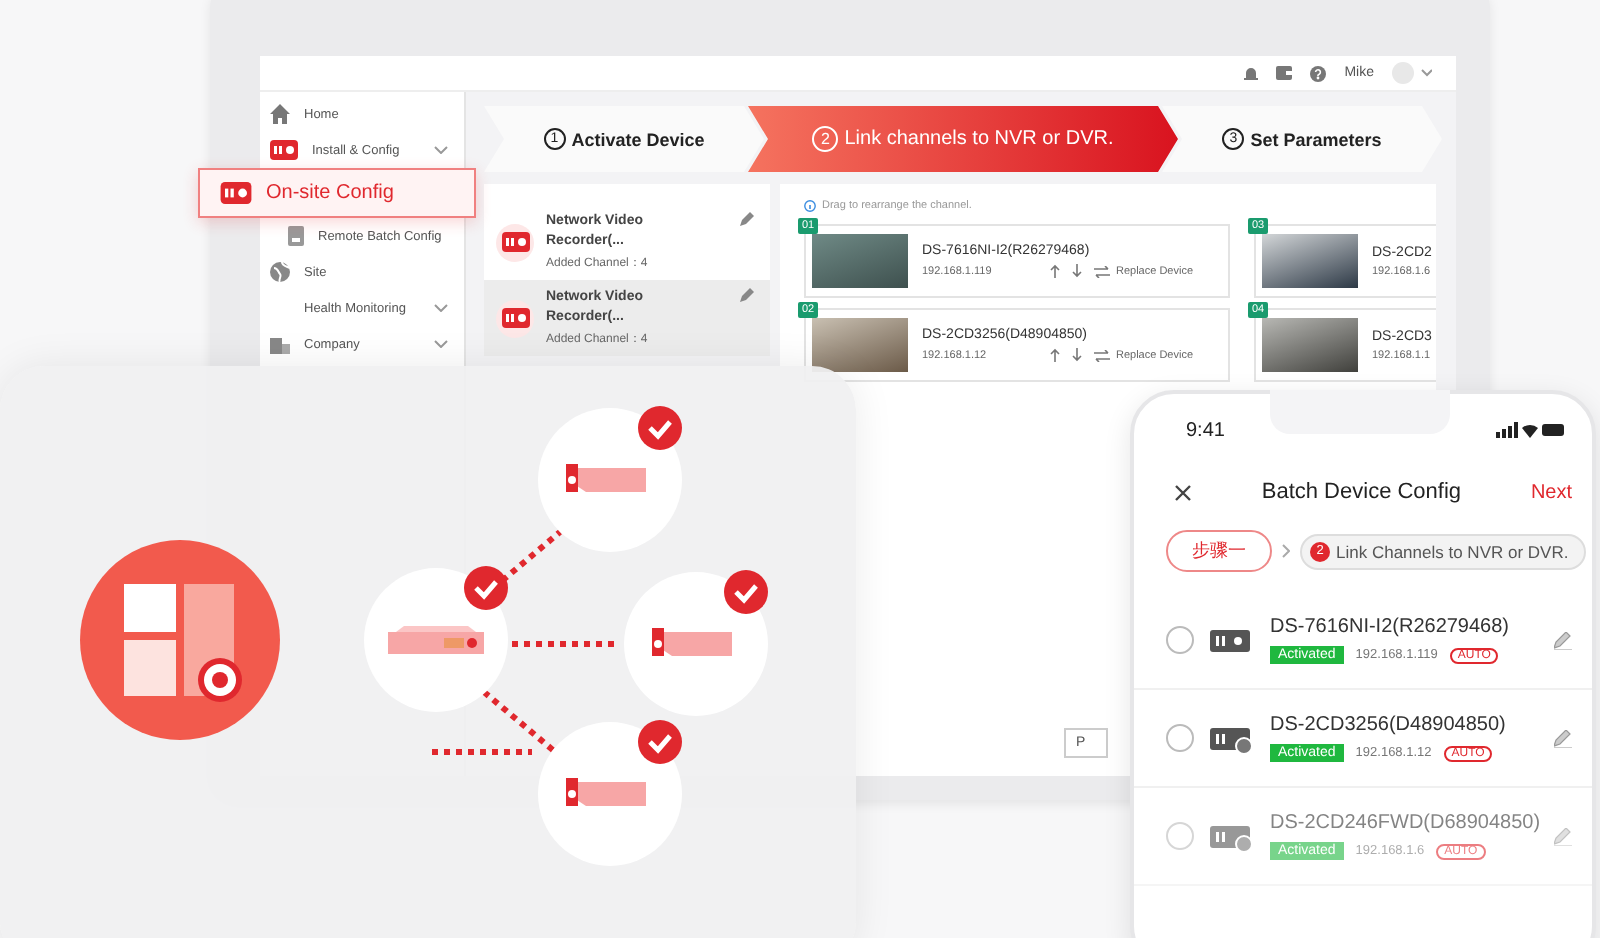 The height and width of the screenshot is (938, 1600). What do you see at coordinates (280, 114) in the screenshot?
I see `home-icon` at bounding box center [280, 114].